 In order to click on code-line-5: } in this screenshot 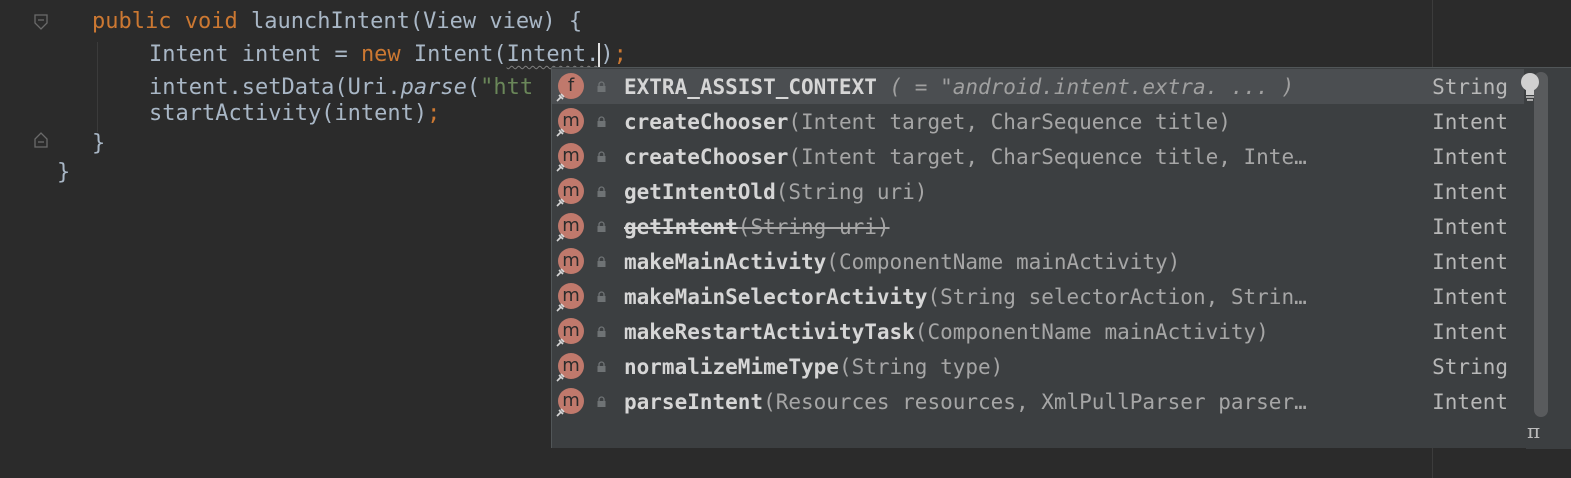, I will do `click(98, 144)`.